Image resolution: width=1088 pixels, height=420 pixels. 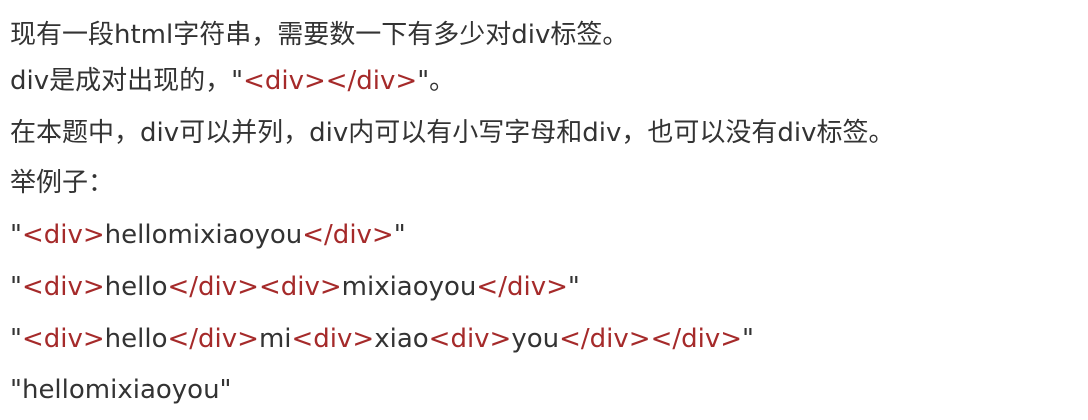 I want to click on body-text: mi, so click(x=275, y=339).